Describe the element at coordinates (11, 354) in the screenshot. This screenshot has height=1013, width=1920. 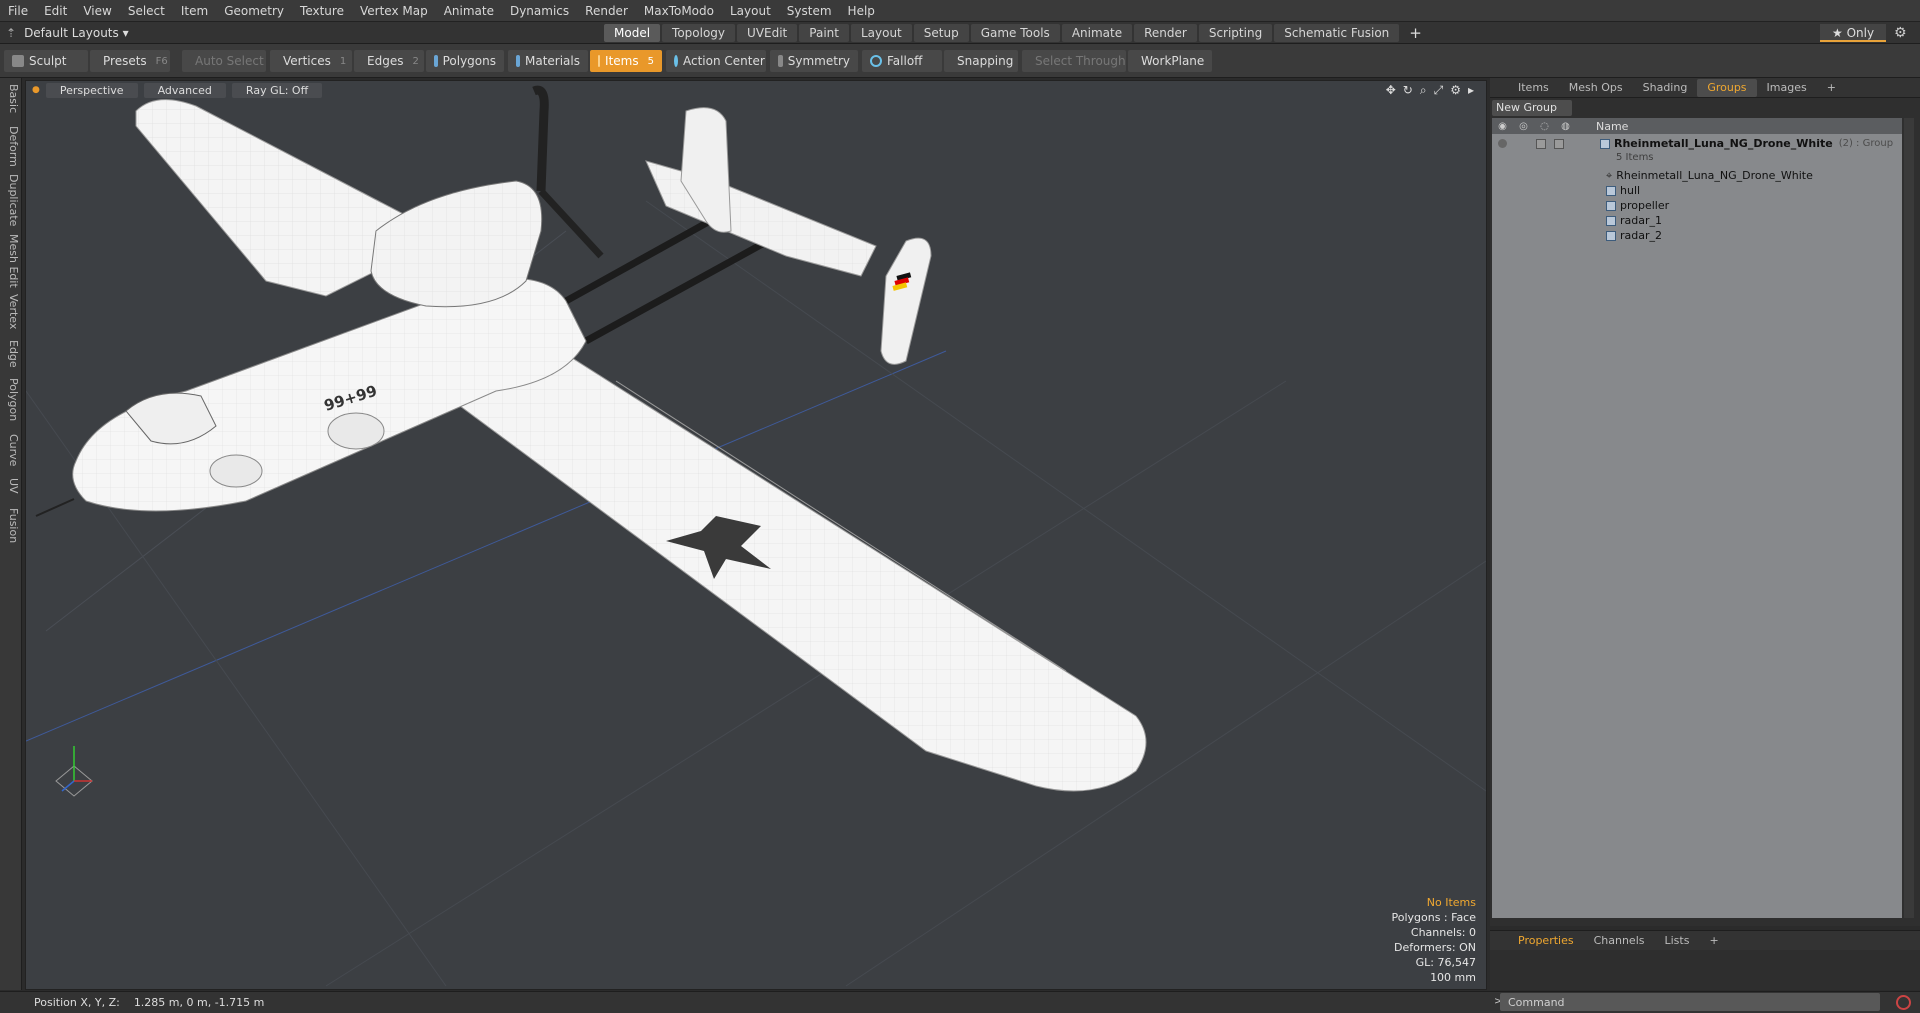
I see `vtab-edge: Edge` at that location.